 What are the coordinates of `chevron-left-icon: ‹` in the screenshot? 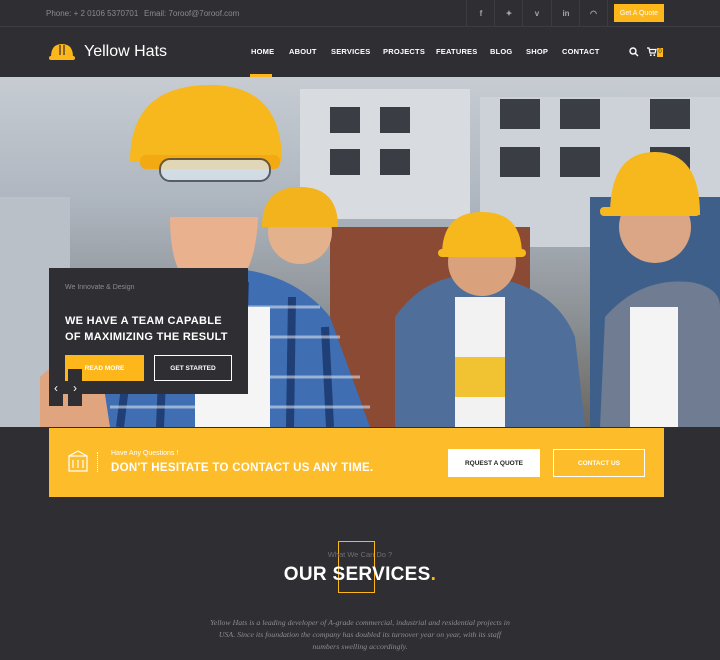 It's located at (56, 387).